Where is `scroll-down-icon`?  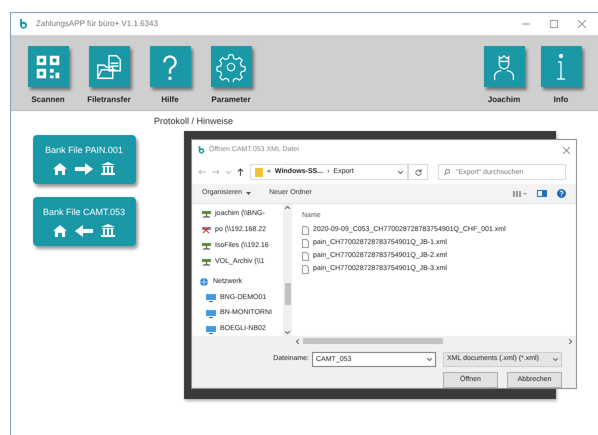 scroll-down-icon is located at coordinates (287, 332).